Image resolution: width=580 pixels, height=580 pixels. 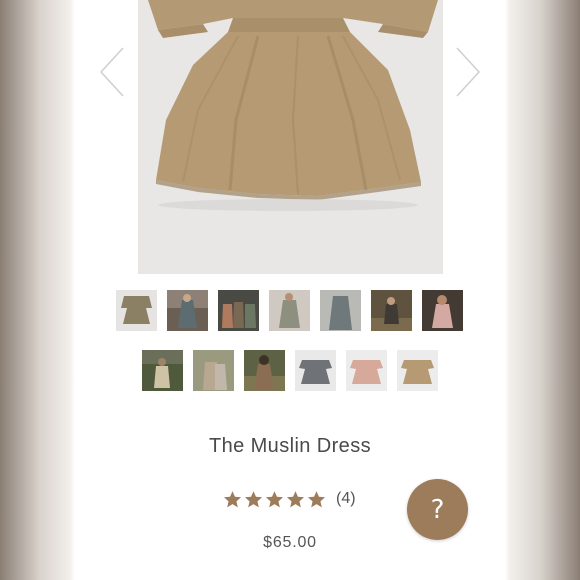 I want to click on previous-image-button, so click(x=112, y=72).